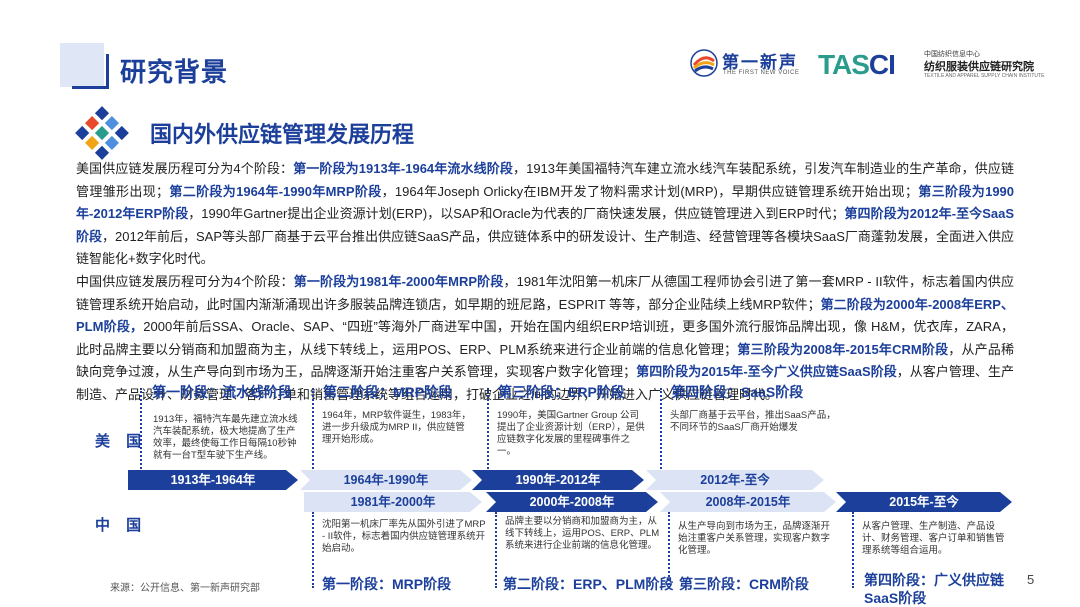 The width and height of the screenshot is (1080, 607). I want to click on logo-subtitle: THE FIRST NEW VOICE, so click(761, 73).